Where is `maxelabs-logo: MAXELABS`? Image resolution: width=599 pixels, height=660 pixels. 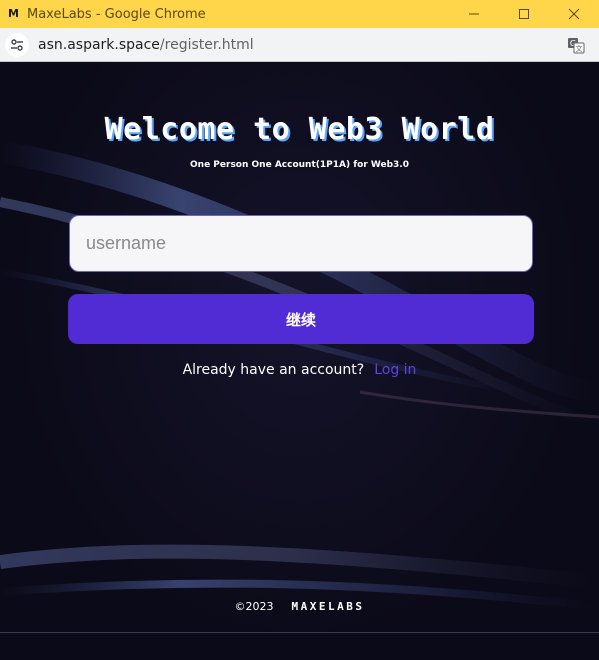 maxelabs-logo: MAXELABS is located at coordinates (328, 606).